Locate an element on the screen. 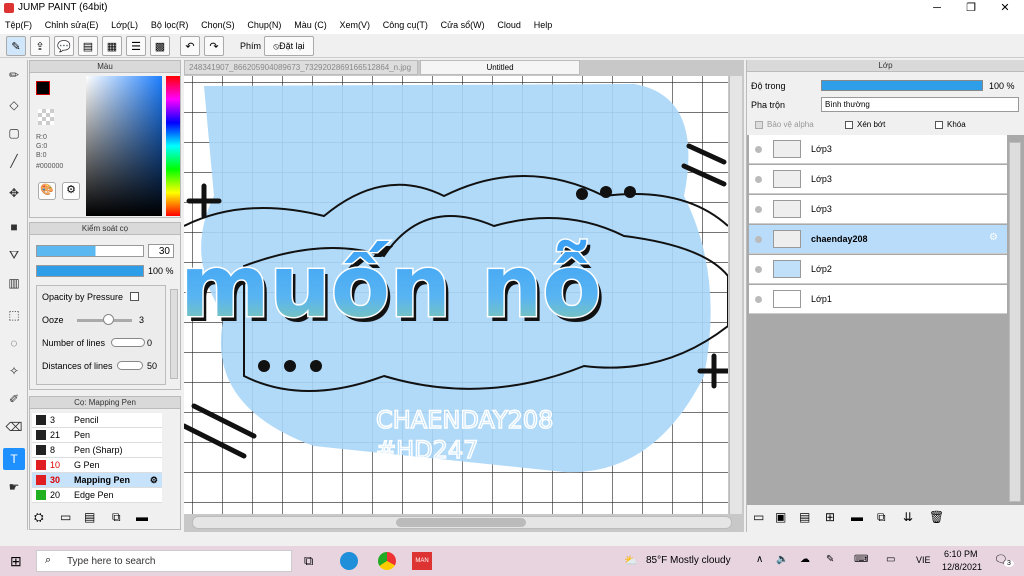 The width and height of the screenshot is (1024, 576). clip-checkbox is located at coordinates (849, 125).